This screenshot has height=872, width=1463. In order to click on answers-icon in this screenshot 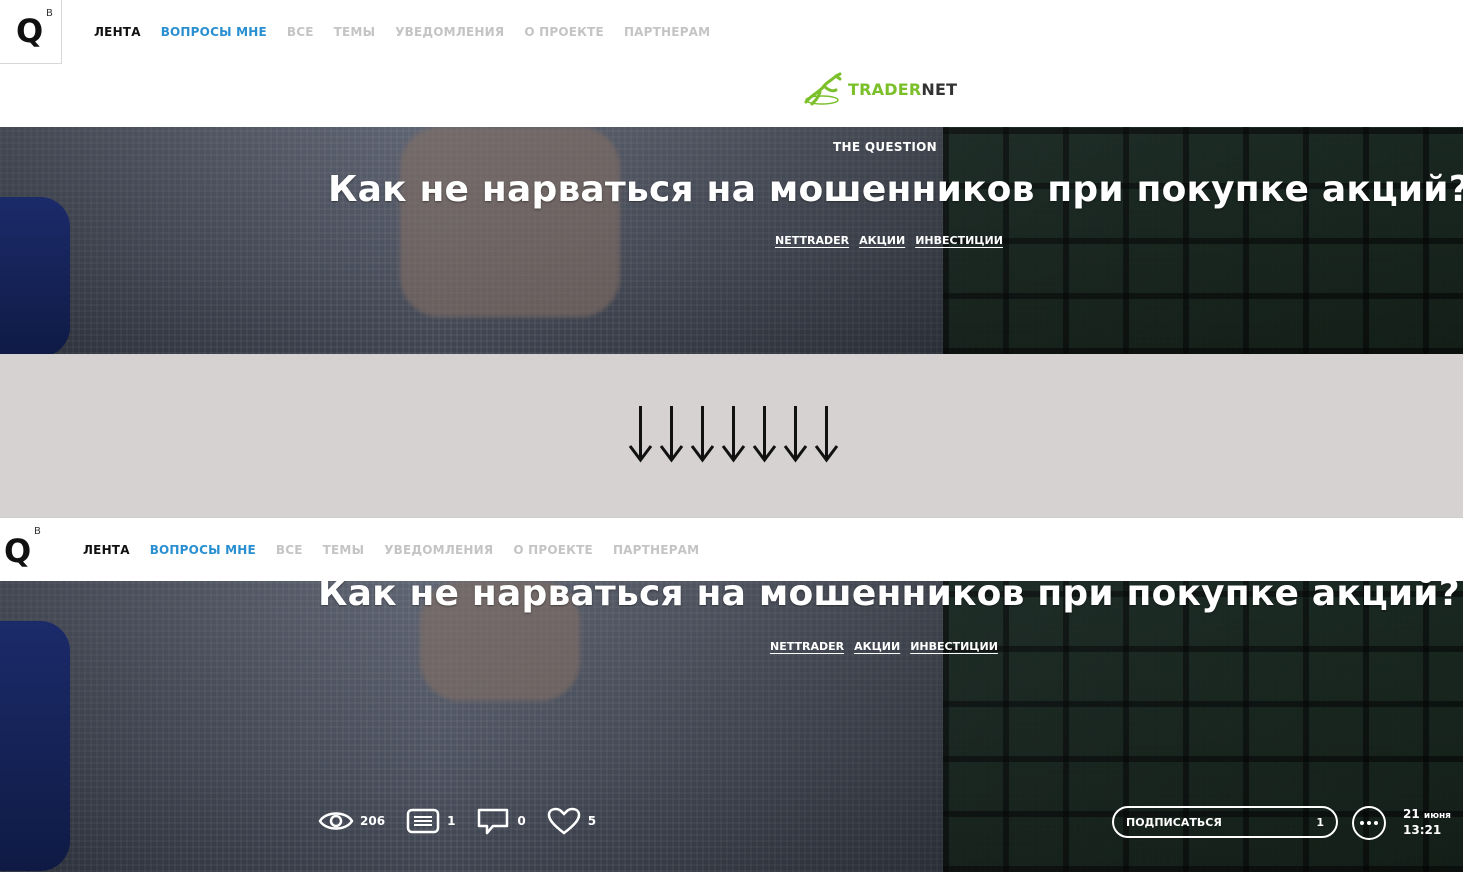, I will do `click(423, 821)`.